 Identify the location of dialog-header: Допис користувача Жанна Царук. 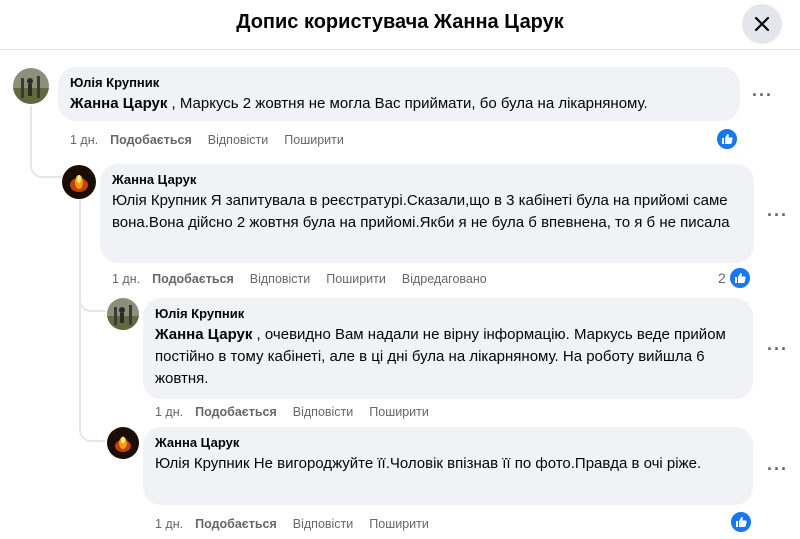
(400, 25).